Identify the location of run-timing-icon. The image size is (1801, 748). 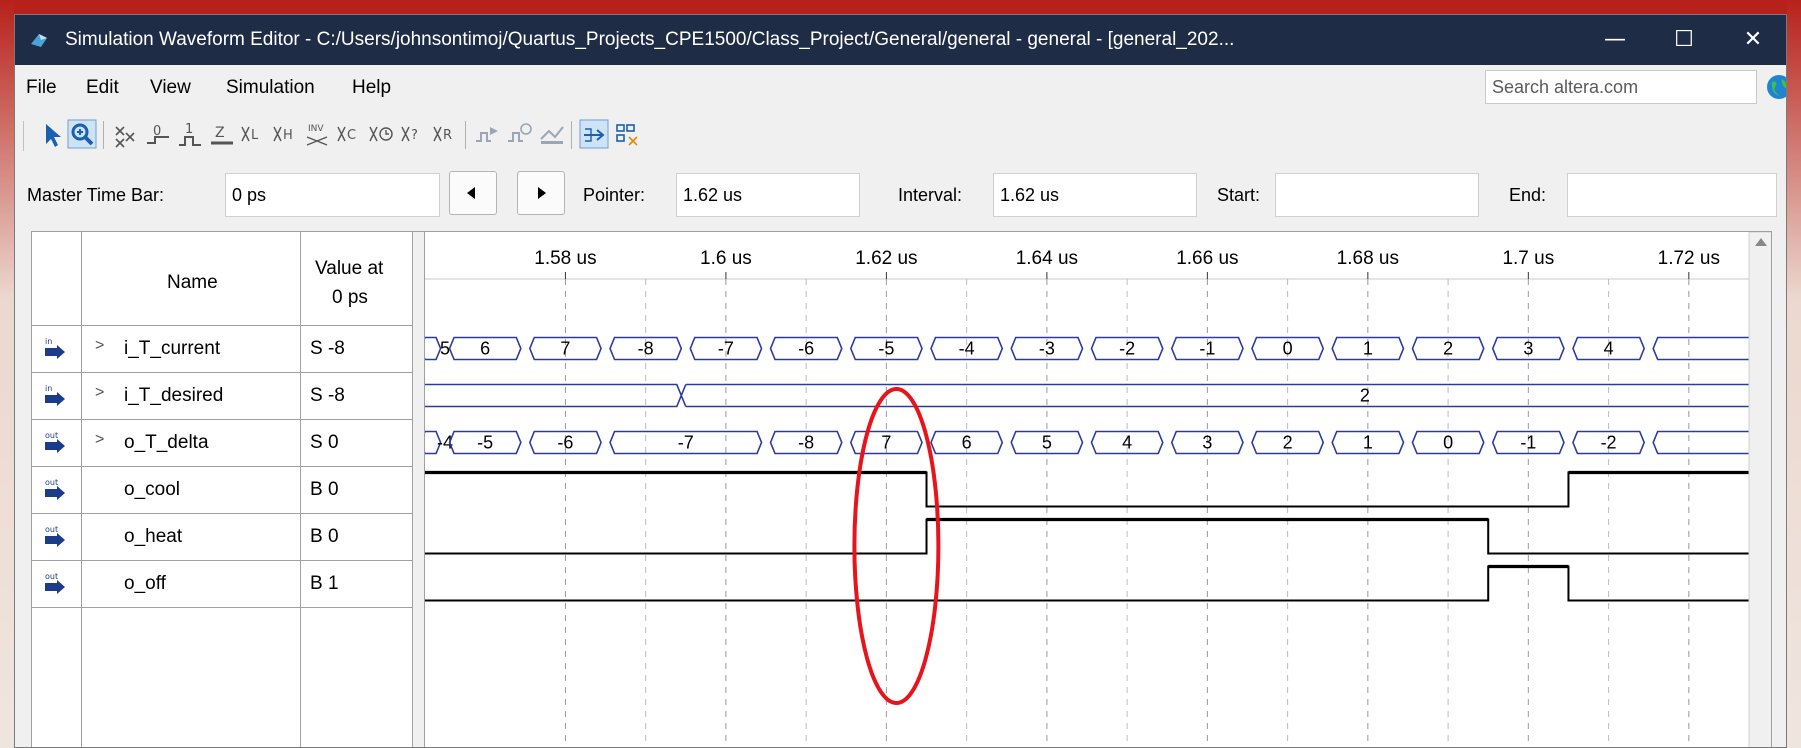
(520, 134).